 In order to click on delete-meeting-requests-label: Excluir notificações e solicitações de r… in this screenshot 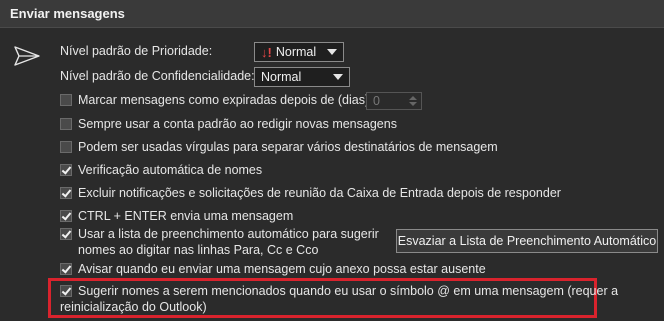, I will do `click(319, 193)`.